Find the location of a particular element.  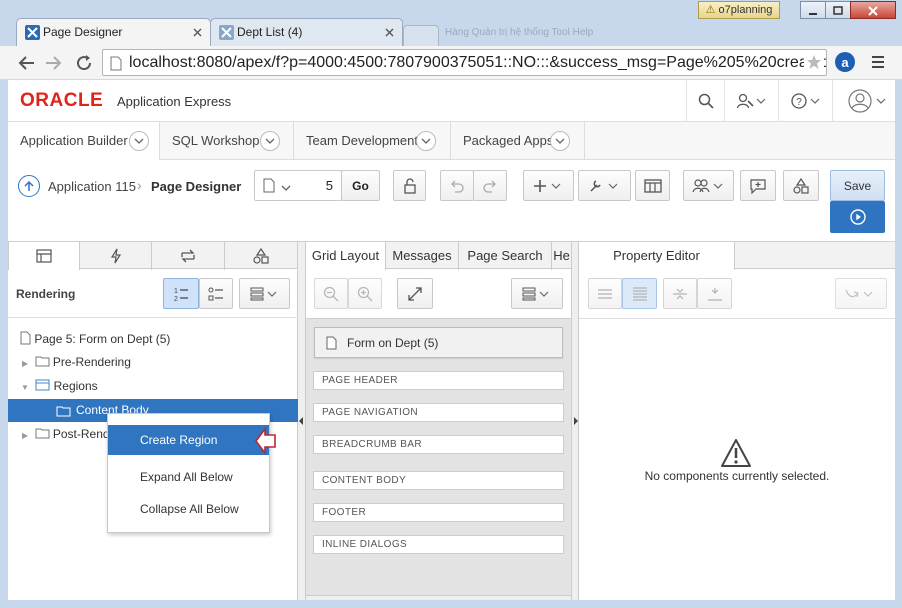

show-common-button is located at coordinates (605, 293).